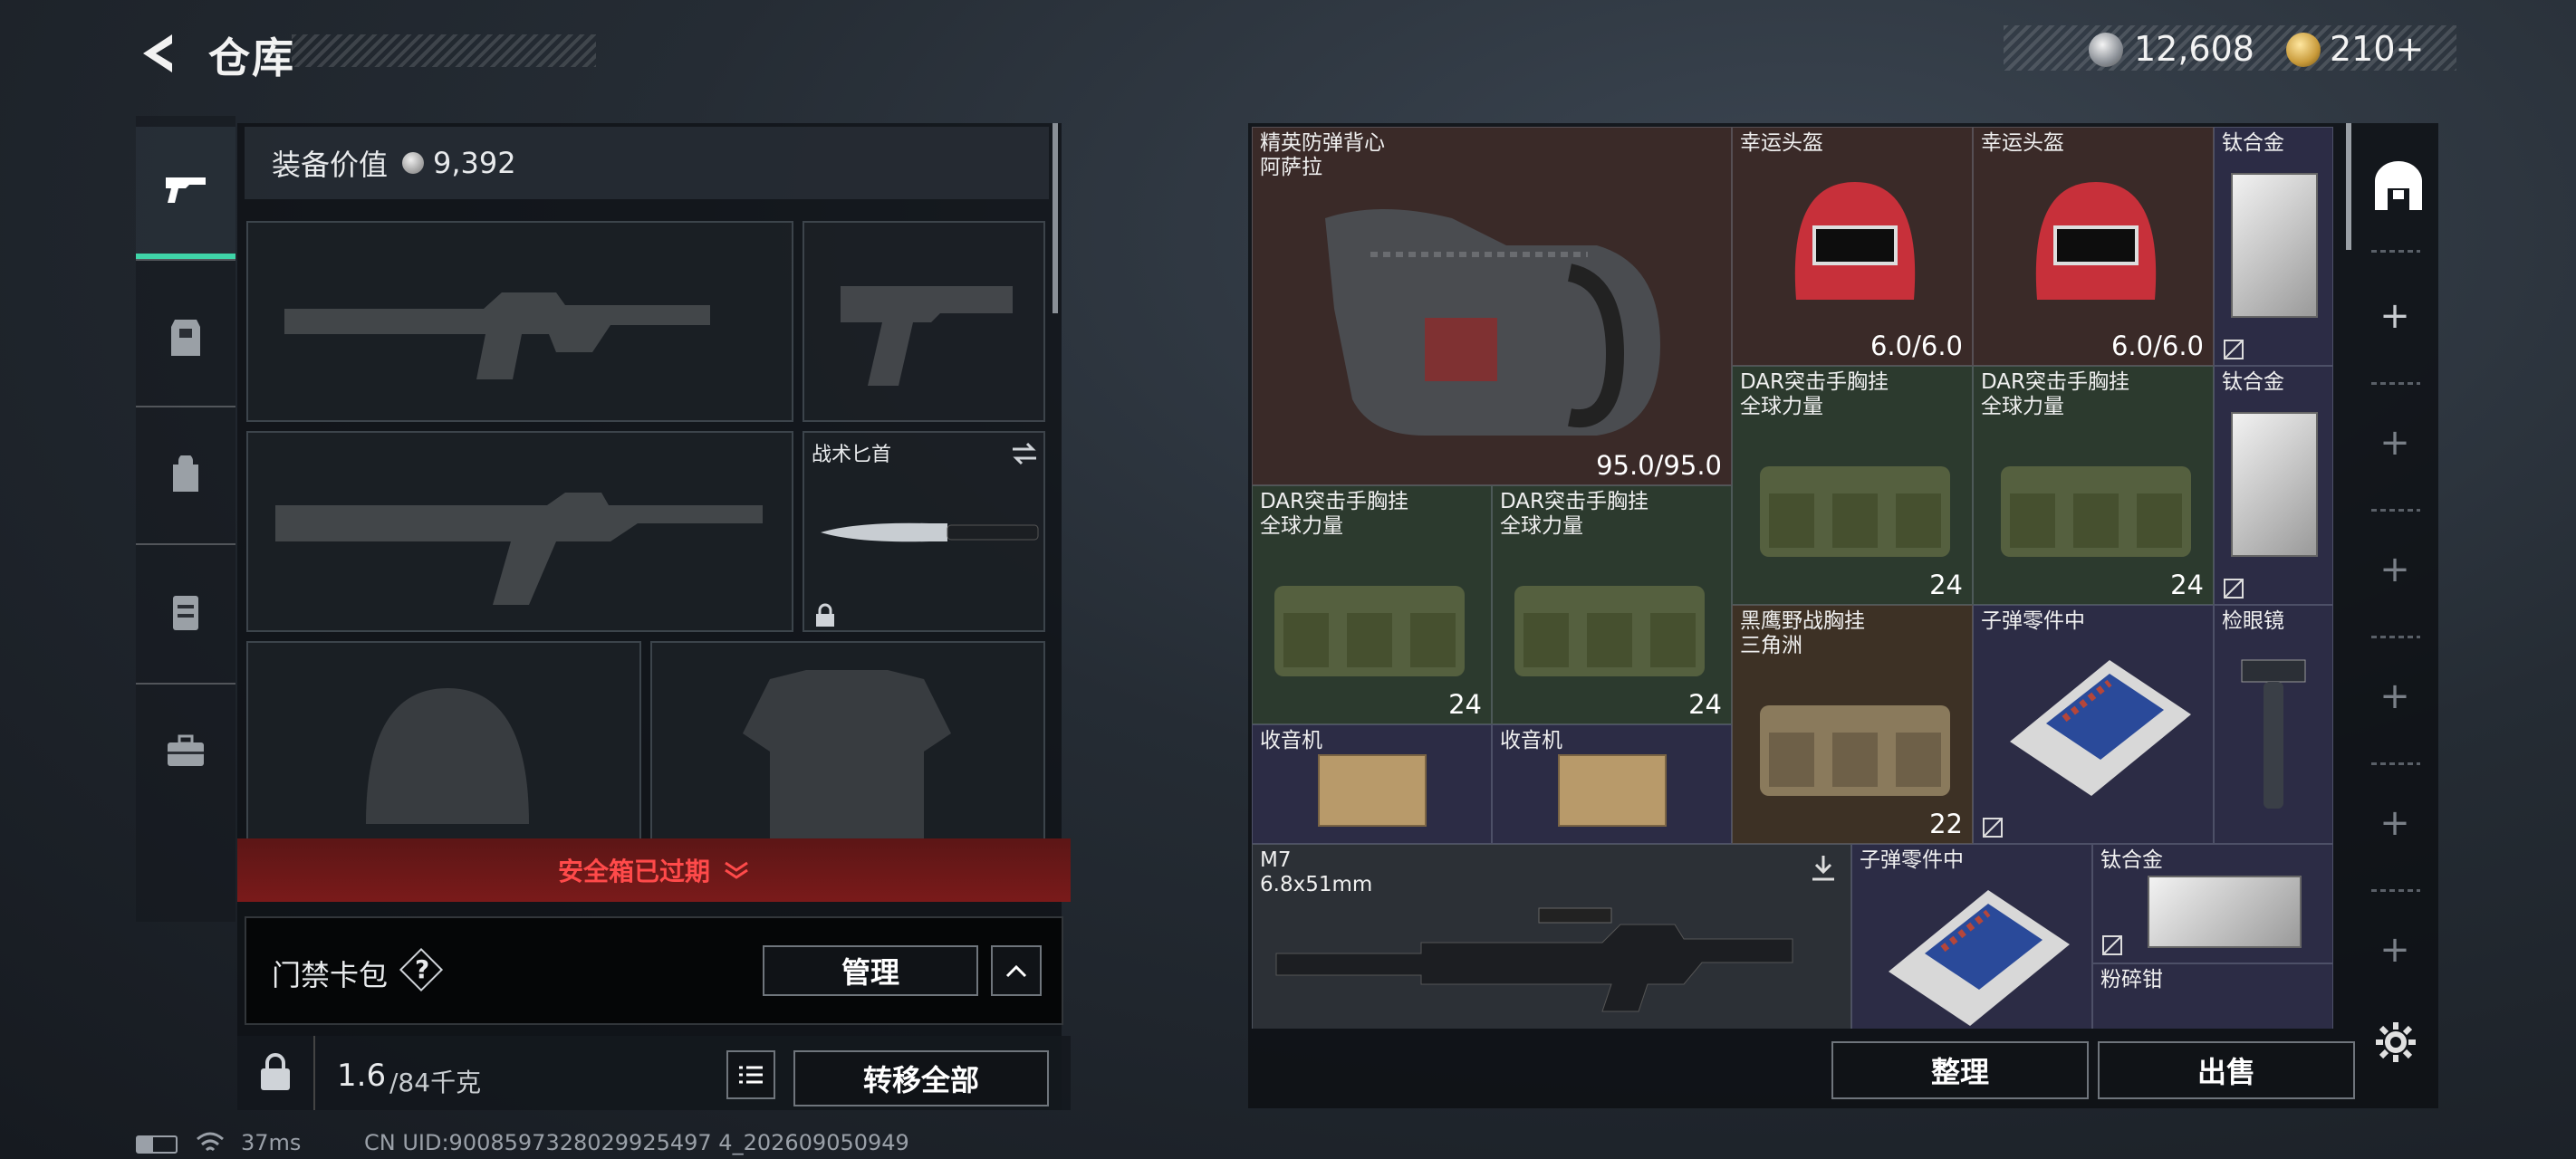 The width and height of the screenshot is (2576, 1159). Describe the element at coordinates (2033, 621) in the screenshot. I see `item-name: 子弹零件中` at that location.